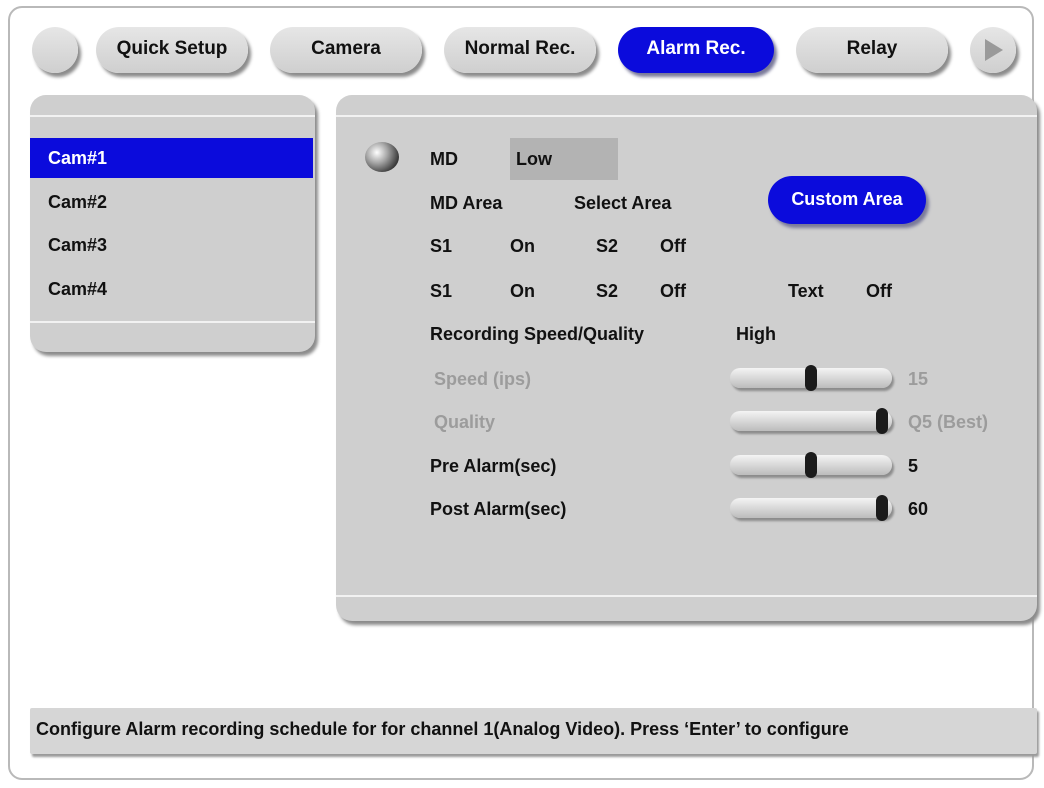  I want to click on speed-label: Speed (ips), so click(483, 379).